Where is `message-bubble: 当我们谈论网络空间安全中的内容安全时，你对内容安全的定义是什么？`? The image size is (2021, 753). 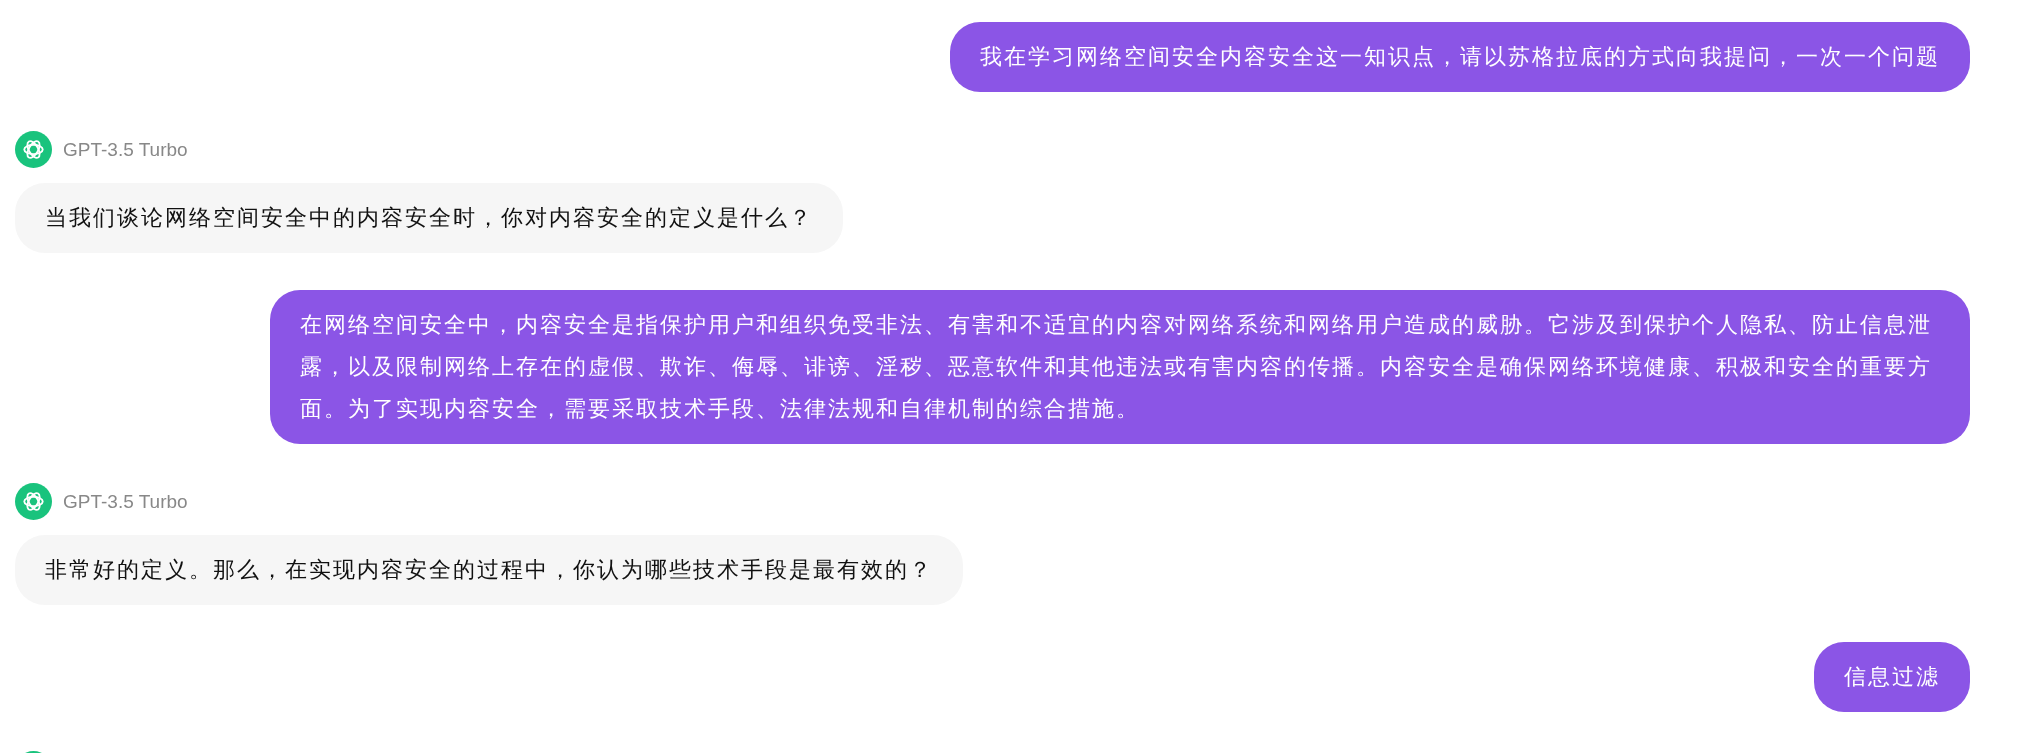 message-bubble: 当我们谈论网络空间安全中的内容安全时，你对内容安全的定义是什么？ is located at coordinates (429, 218).